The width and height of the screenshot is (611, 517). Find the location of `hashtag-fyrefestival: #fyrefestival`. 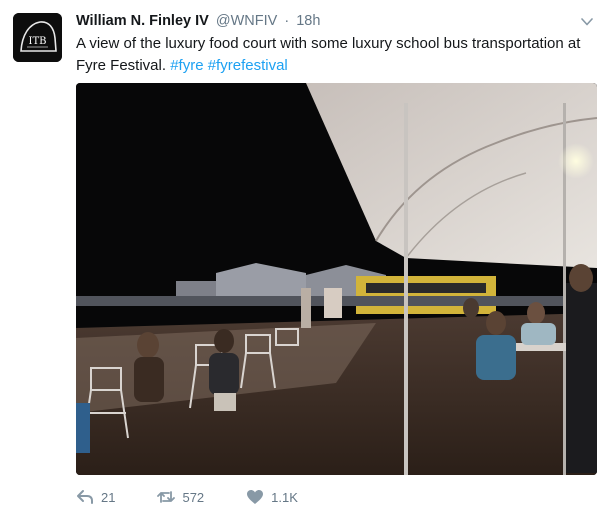

hashtag-fyrefestival: #fyrefestival is located at coordinates (248, 65).